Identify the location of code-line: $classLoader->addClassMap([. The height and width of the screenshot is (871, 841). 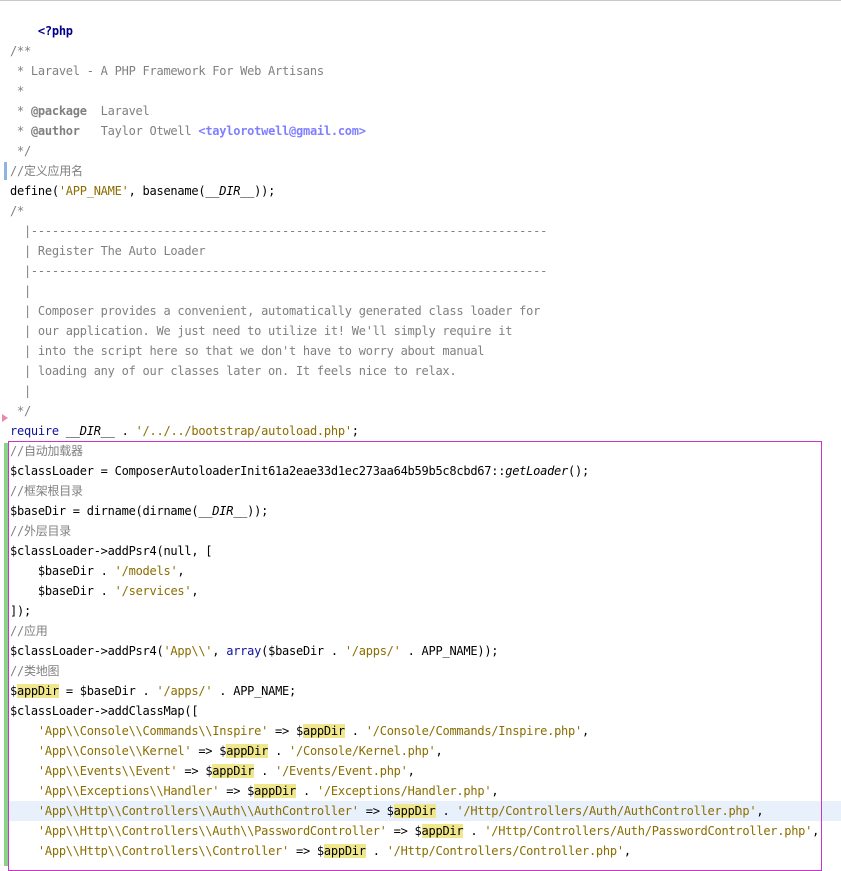
(104, 711).